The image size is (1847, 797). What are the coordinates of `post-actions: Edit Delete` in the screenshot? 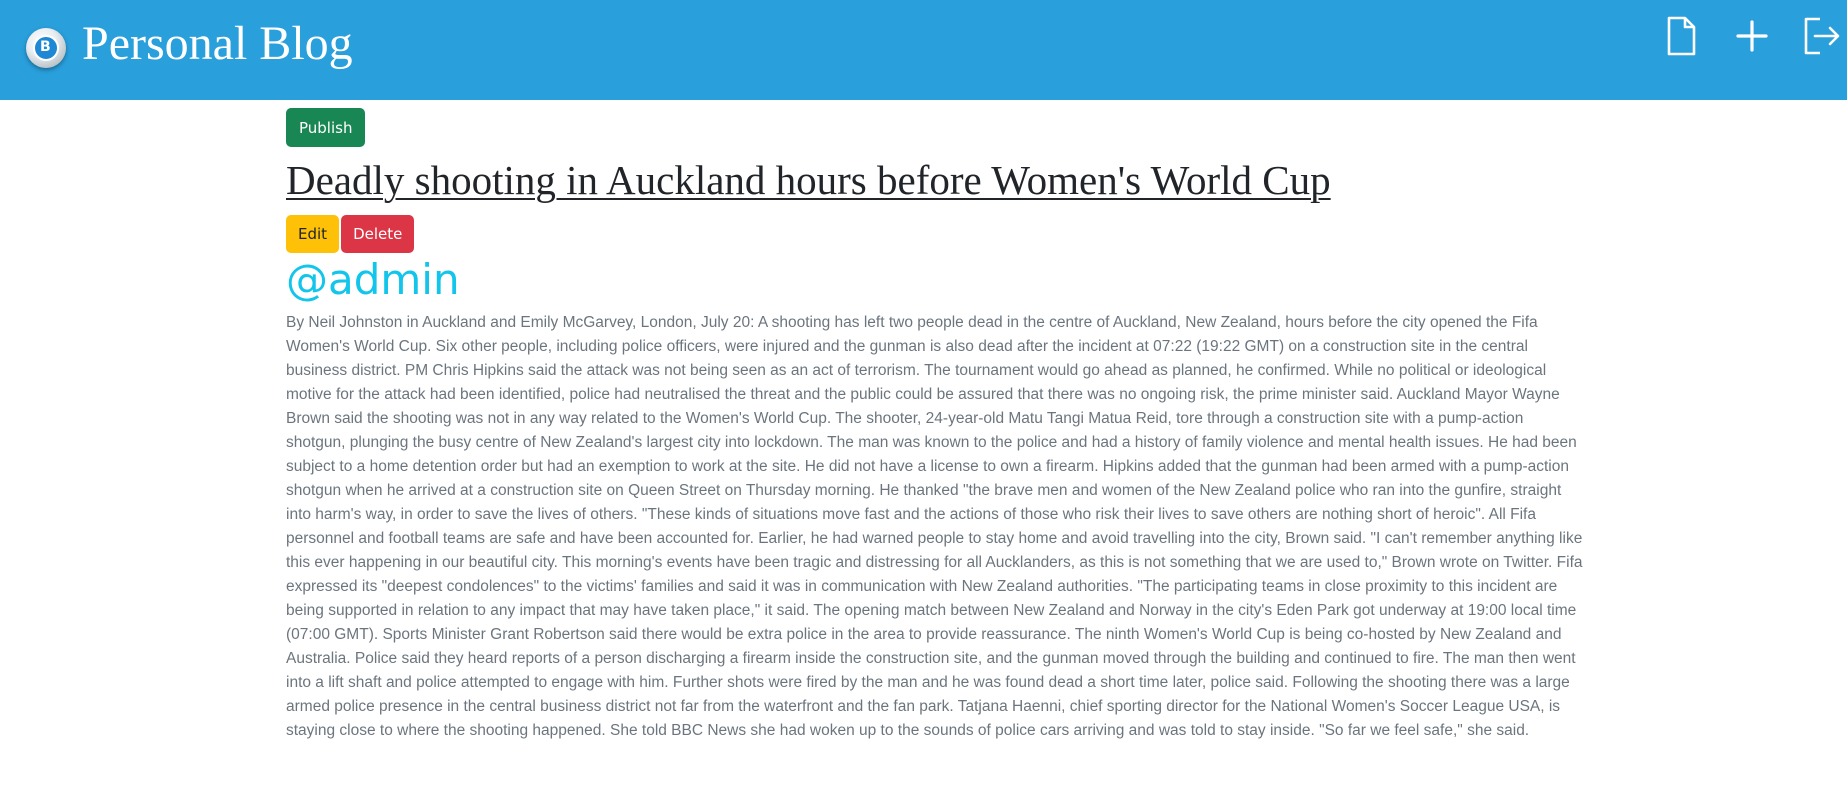 It's located at (936, 234).